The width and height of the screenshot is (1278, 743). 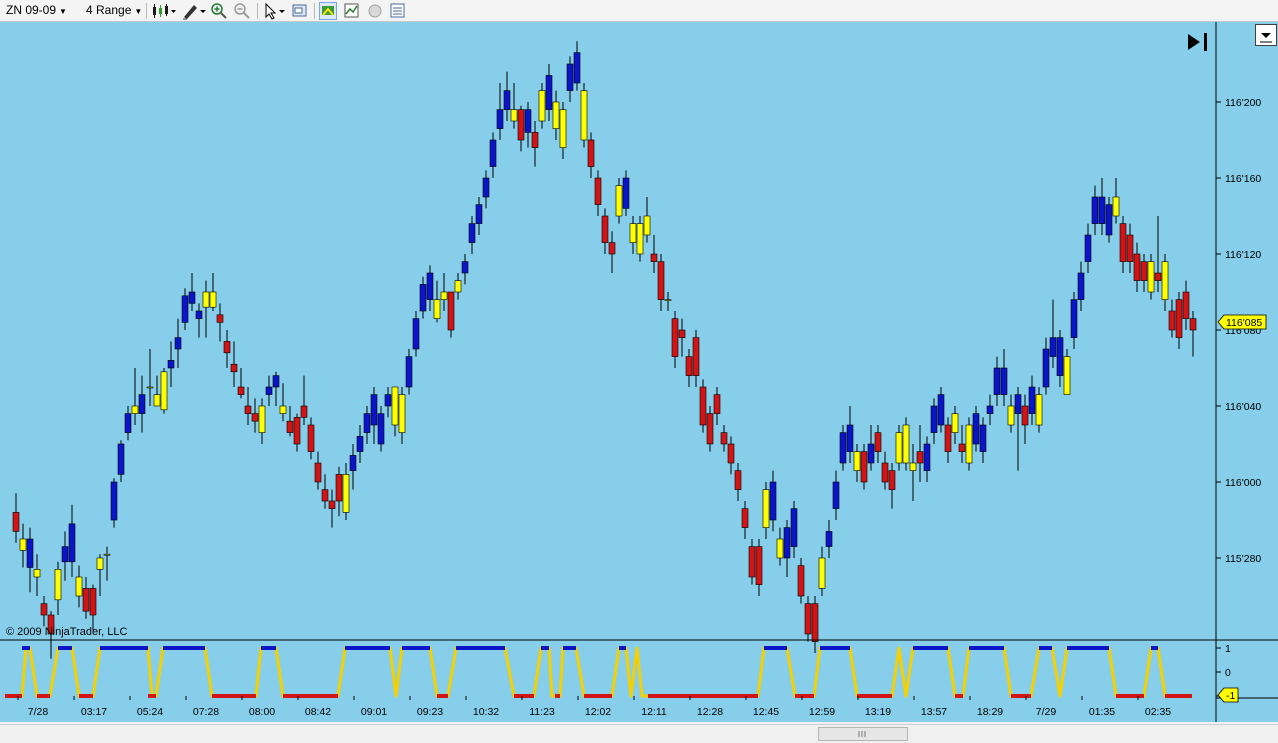 I want to click on instrument-selector: ZN 09-09 ▼, so click(x=36, y=10).